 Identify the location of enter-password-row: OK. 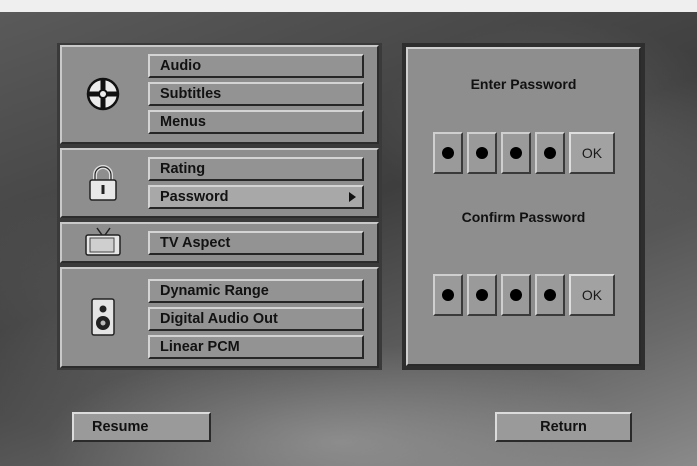
(524, 153).